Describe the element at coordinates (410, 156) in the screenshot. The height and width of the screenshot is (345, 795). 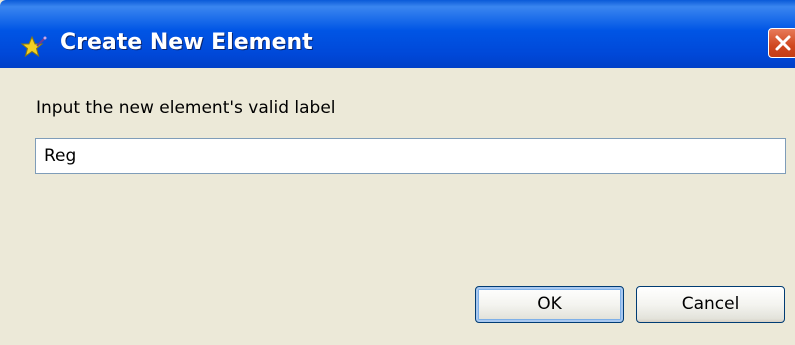
I see `element-label-input` at that location.